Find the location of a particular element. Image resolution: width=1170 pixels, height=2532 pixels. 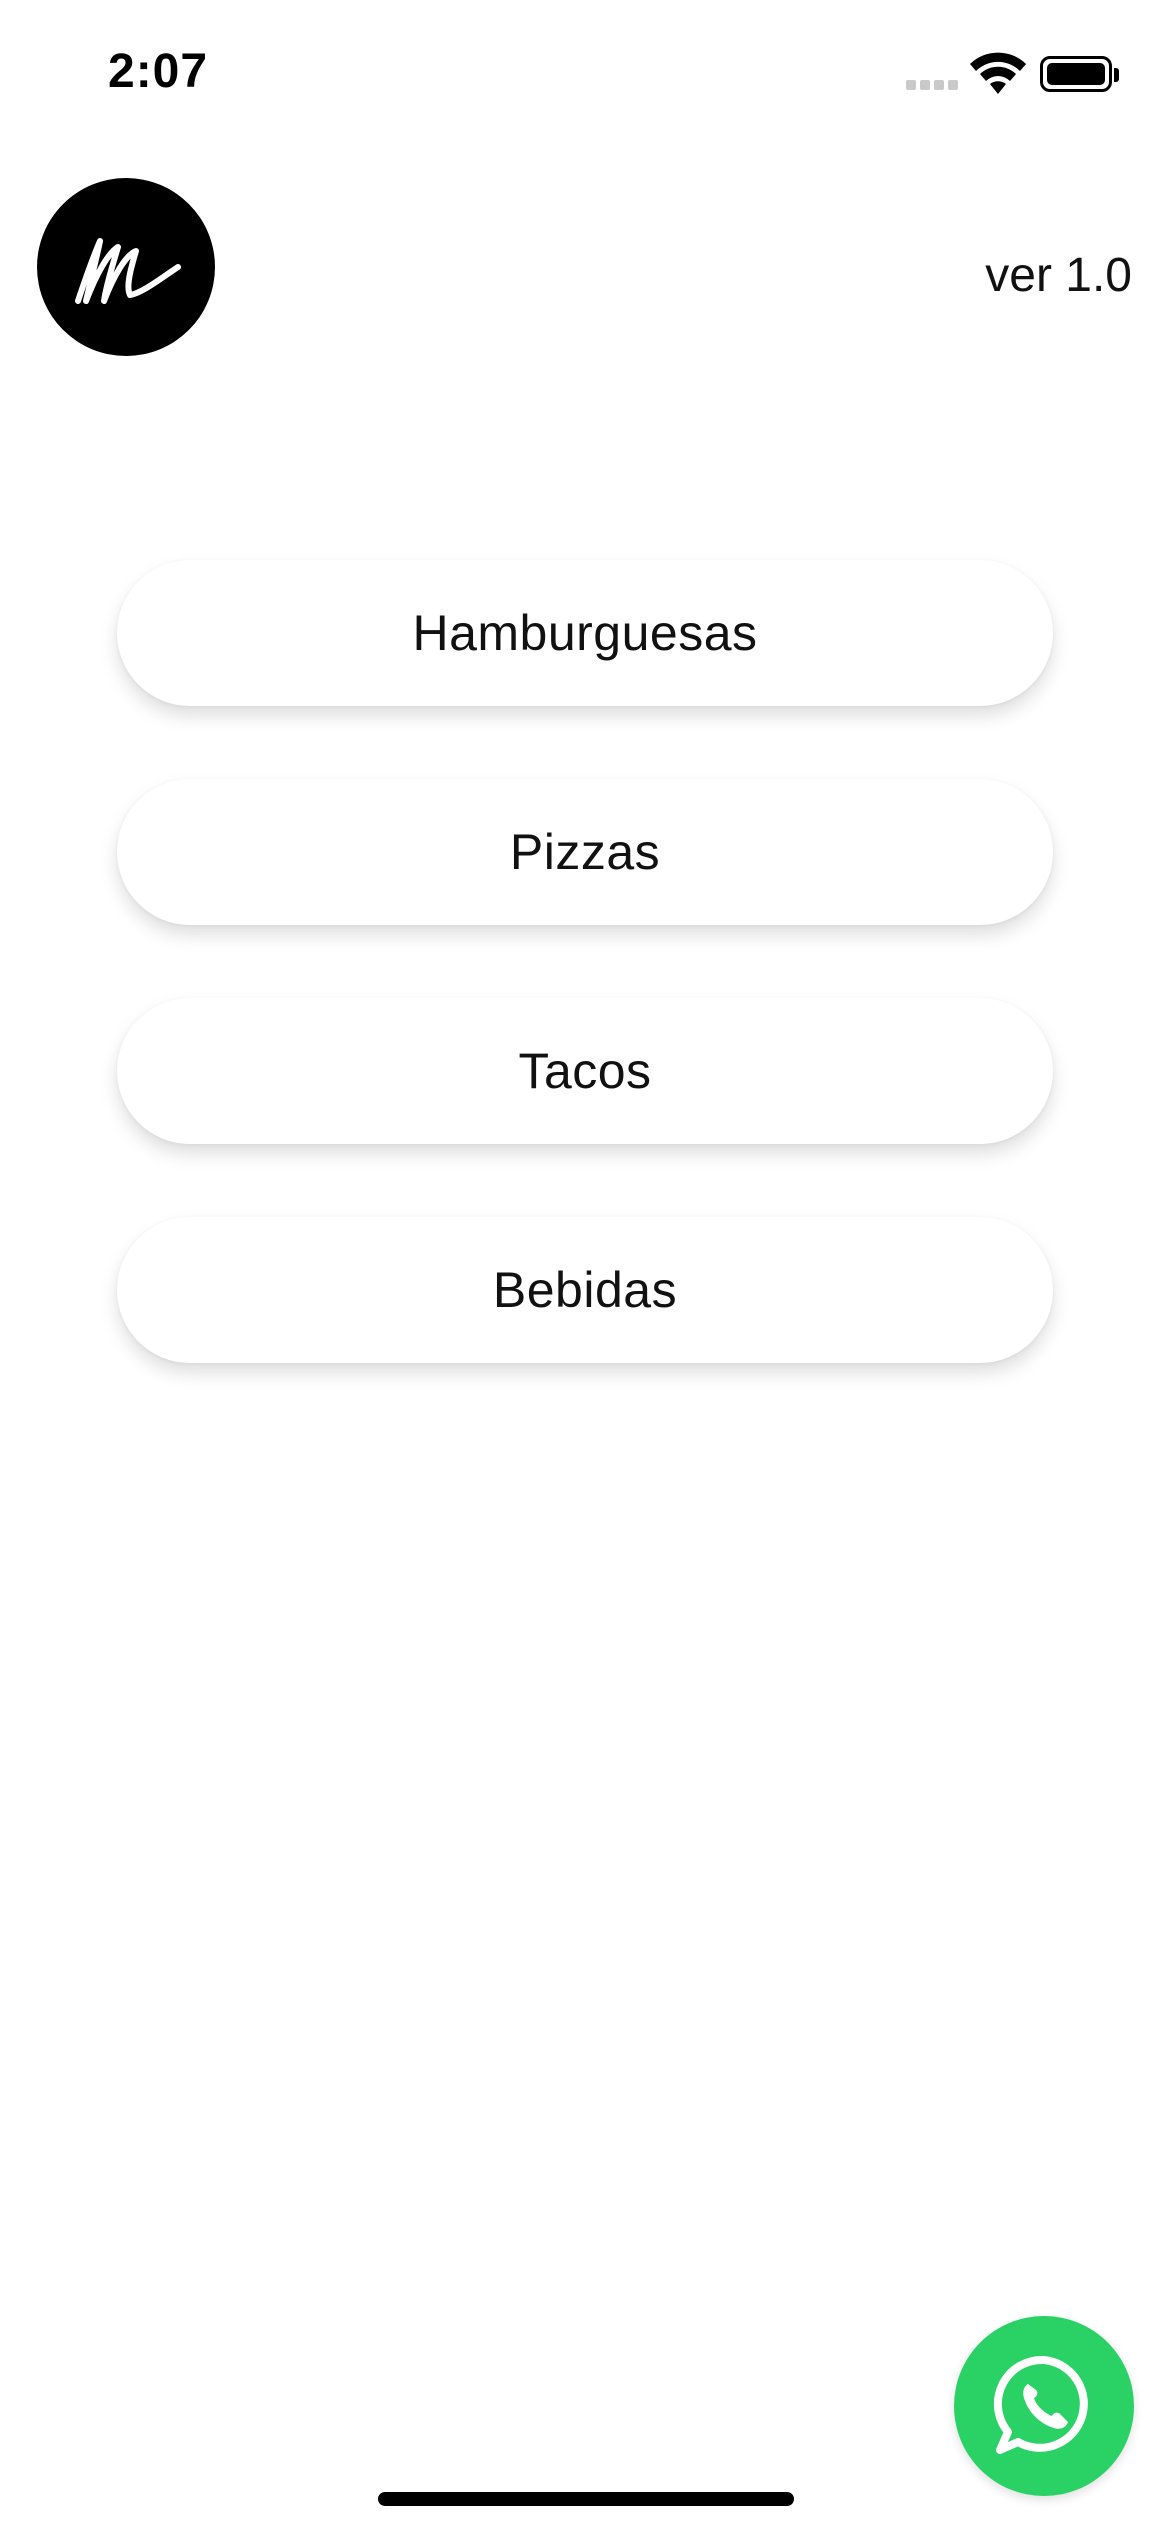

battery-level is located at coordinates (1076, 74).